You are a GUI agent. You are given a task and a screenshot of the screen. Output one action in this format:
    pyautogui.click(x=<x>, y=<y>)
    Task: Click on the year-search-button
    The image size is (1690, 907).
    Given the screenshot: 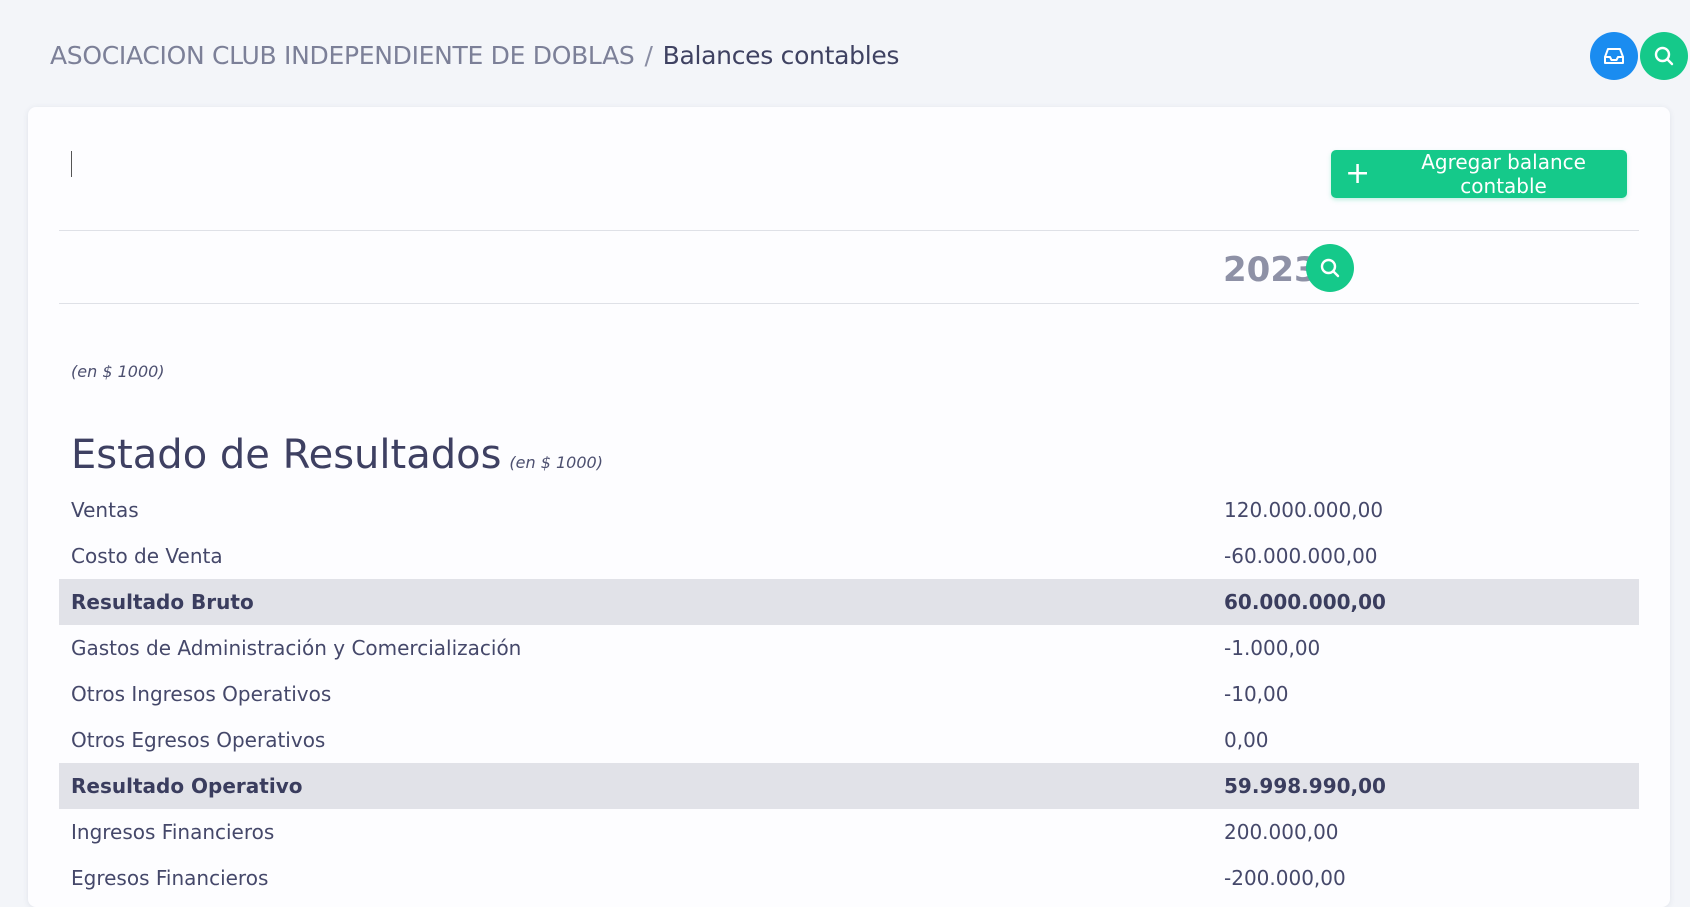 What is the action you would take?
    pyautogui.click(x=1330, y=268)
    